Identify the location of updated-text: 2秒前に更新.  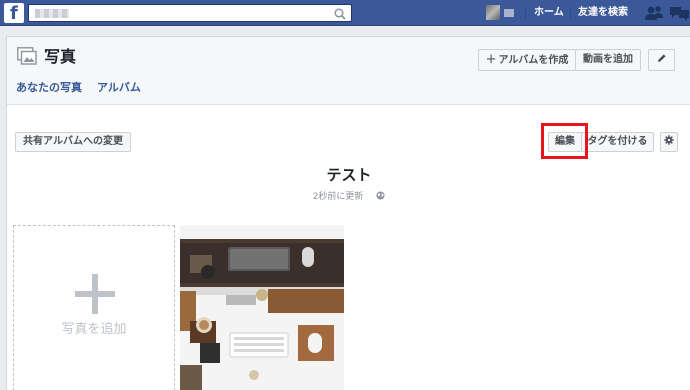
(338, 197).